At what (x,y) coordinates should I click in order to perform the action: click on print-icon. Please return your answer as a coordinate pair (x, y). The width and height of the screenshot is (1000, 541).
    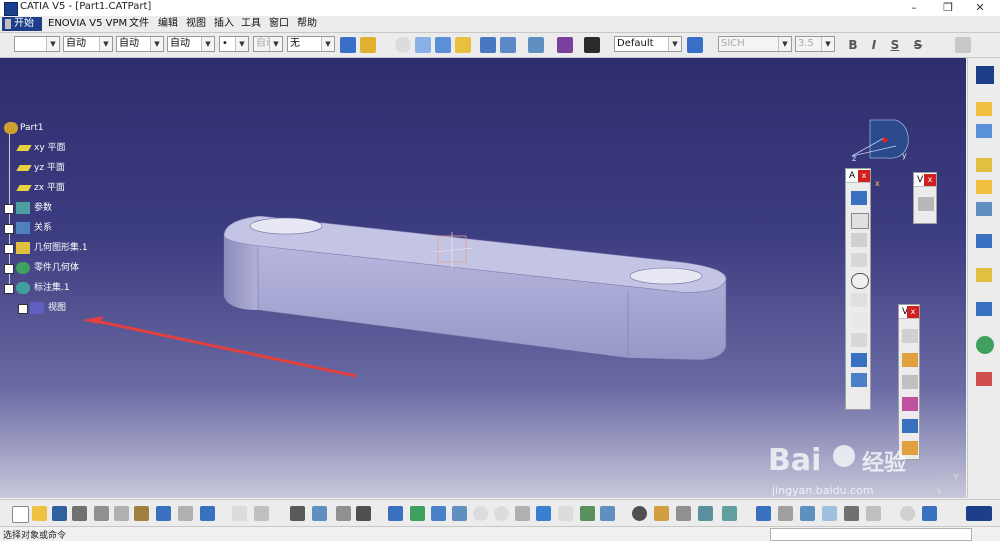
    Looking at the image, I should click on (79, 513).